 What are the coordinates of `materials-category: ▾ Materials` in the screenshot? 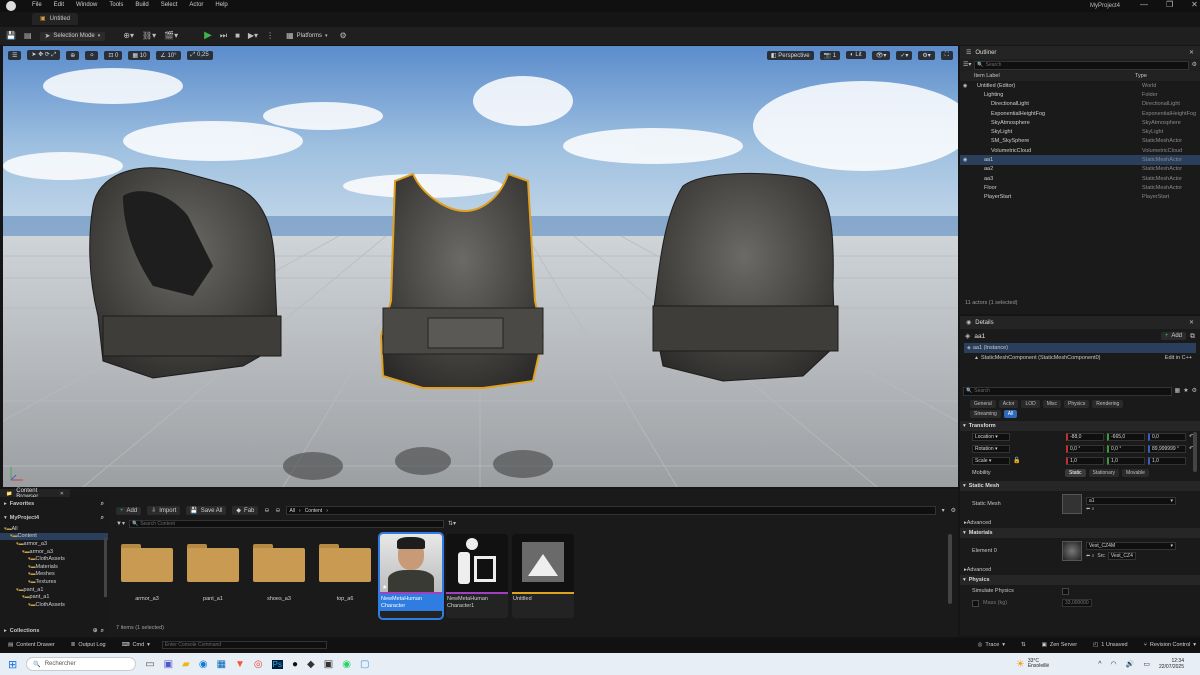 It's located at (1080, 533).